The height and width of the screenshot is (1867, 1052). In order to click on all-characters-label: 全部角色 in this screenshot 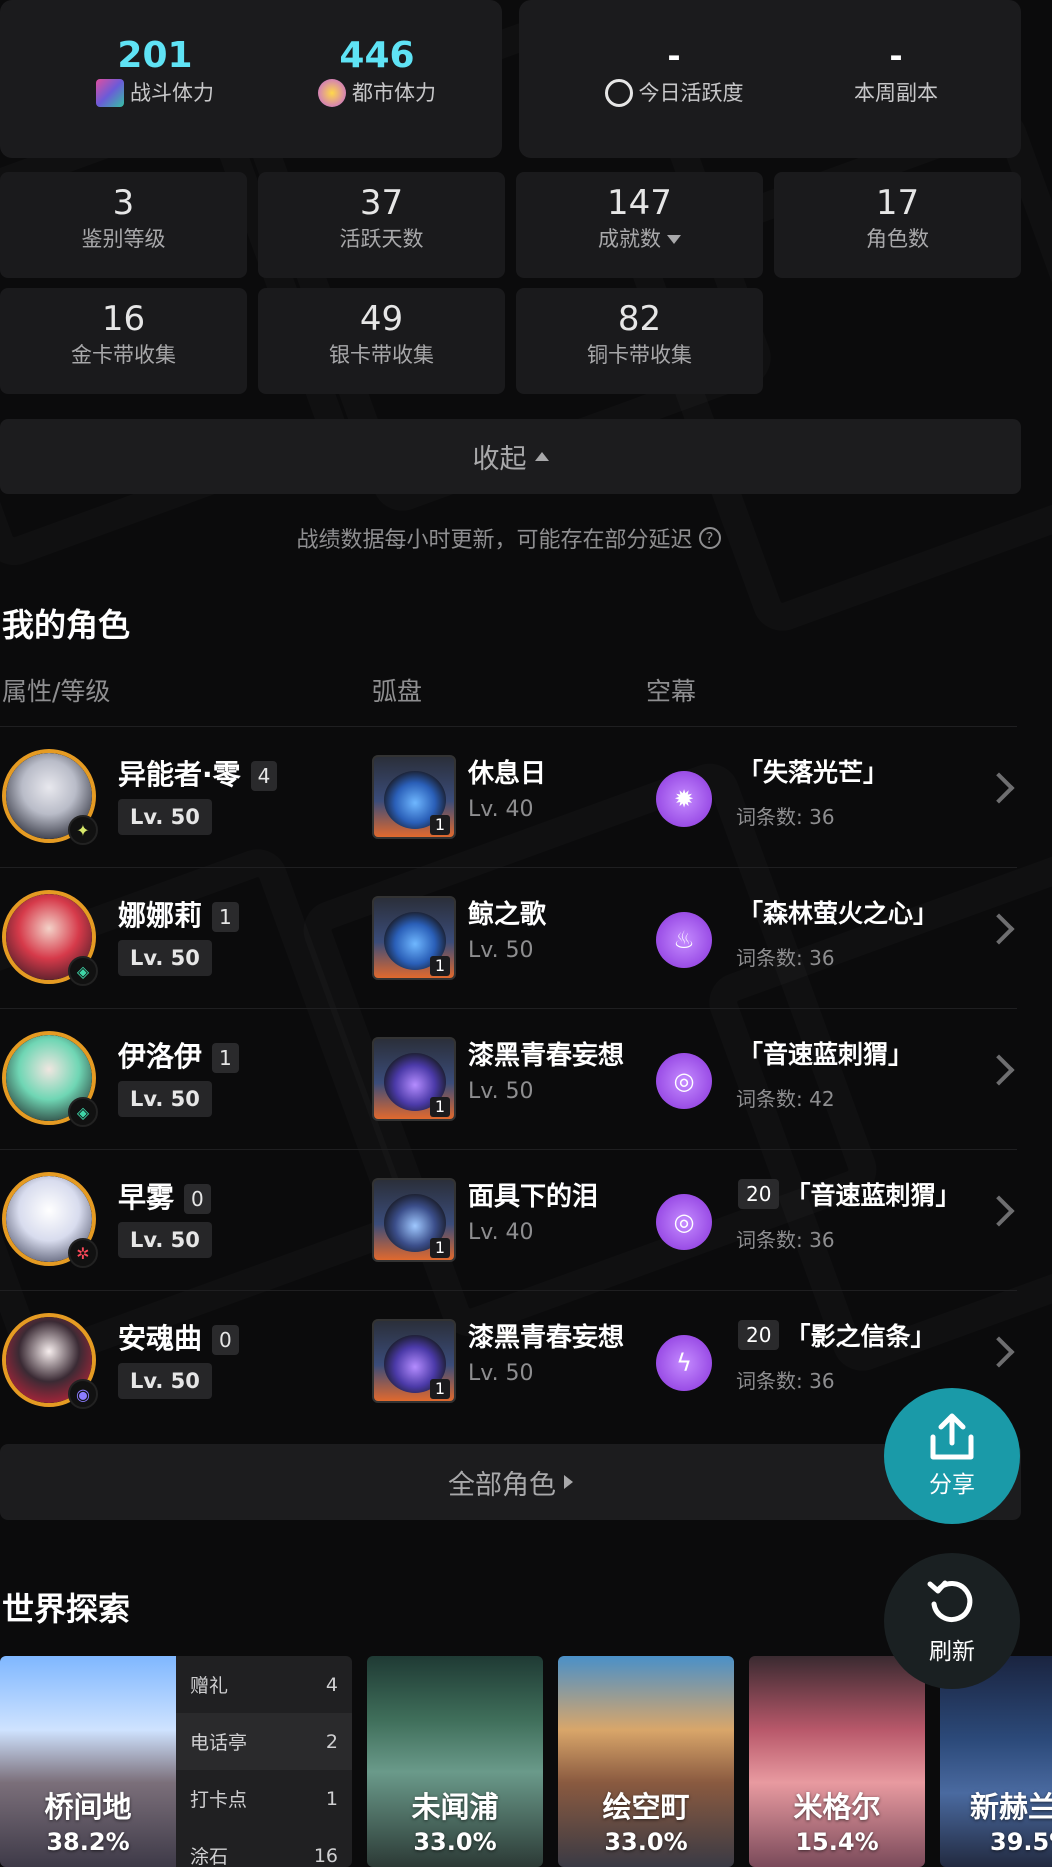, I will do `click(502, 1485)`.